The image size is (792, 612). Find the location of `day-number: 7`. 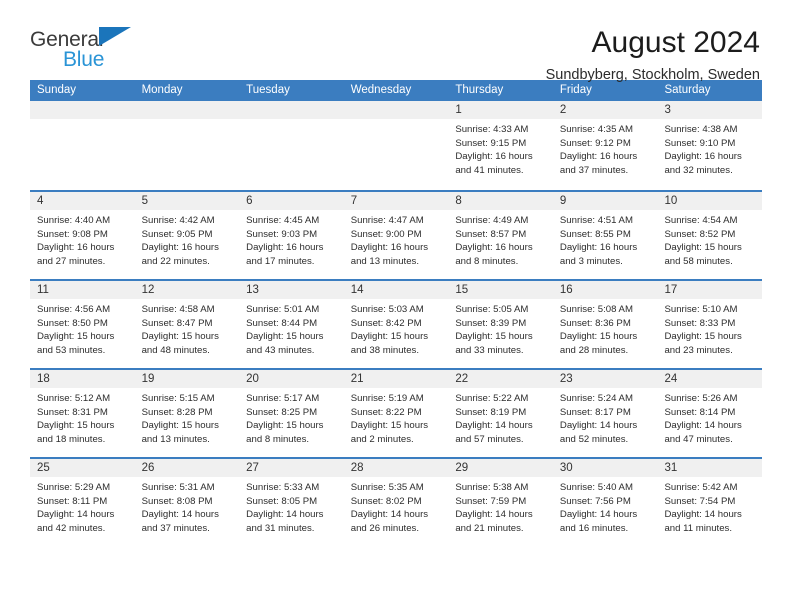

day-number: 7 is located at coordinates (354, 201).